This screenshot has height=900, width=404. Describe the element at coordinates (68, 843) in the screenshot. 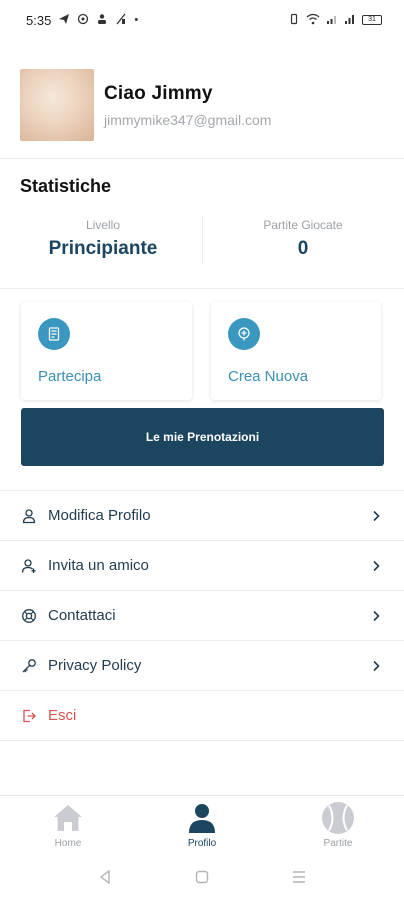

I see `nav-home-label: Home` at that location.